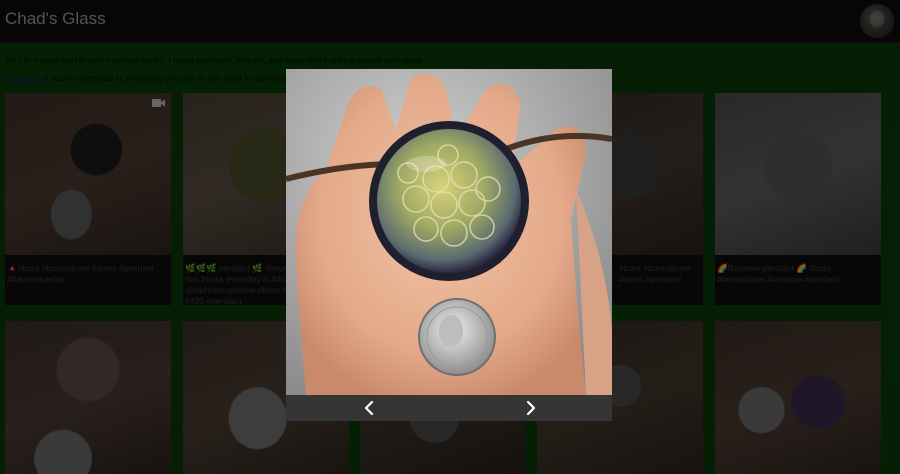  I want to click on lightbox-controls, so click(449, 408).